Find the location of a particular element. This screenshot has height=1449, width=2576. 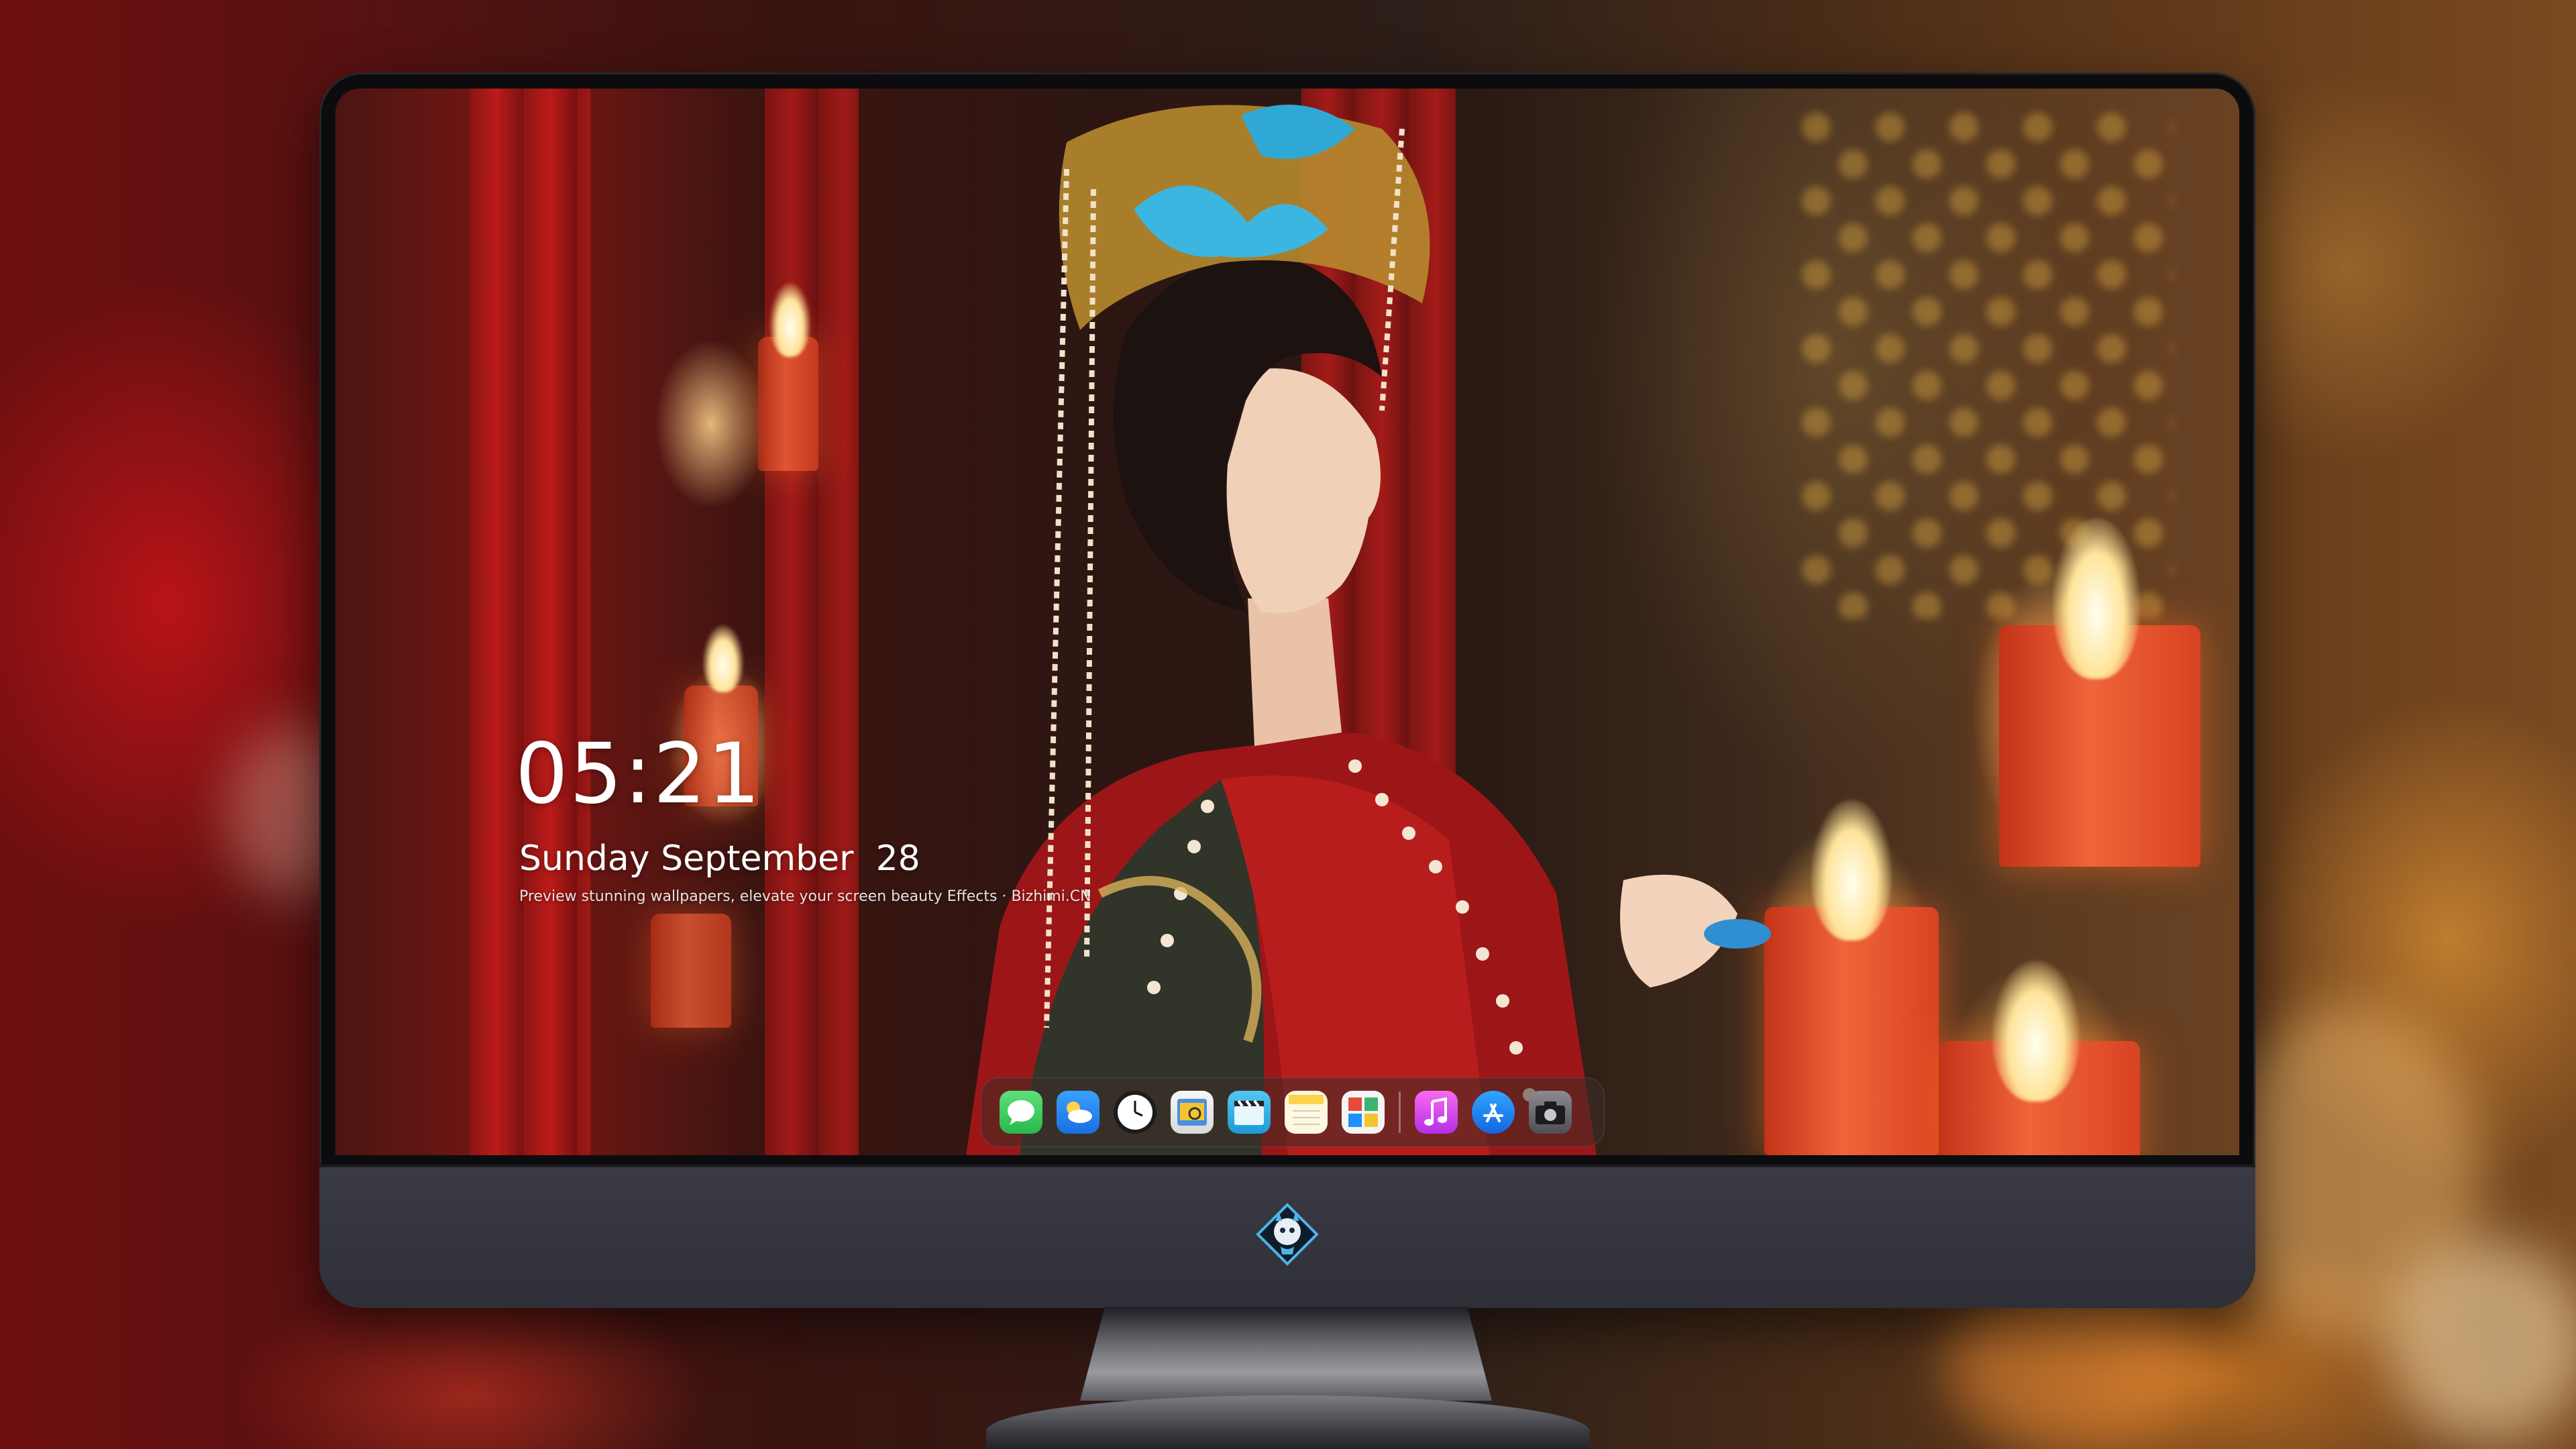

lock-screen-time: 05:21 is located at coordinates (638, 774).